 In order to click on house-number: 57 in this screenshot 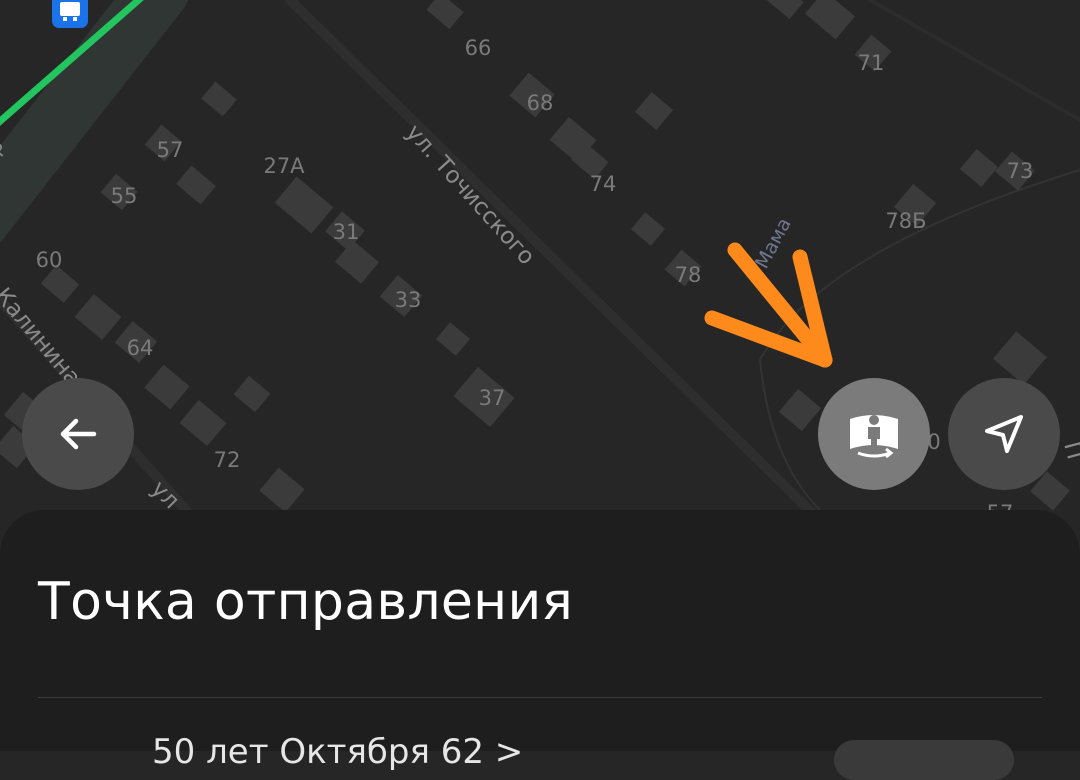, I will do `click(170, 150)`.